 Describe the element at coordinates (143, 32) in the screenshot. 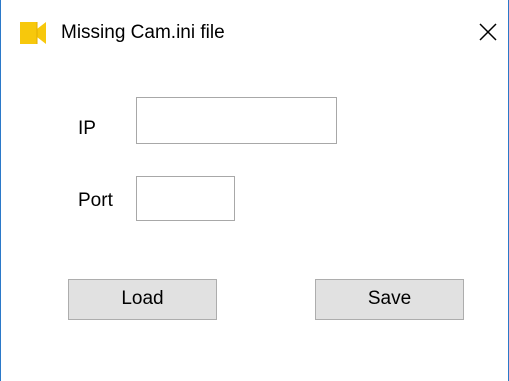

I see `window-title: Missing Cam.ini file` at that location.